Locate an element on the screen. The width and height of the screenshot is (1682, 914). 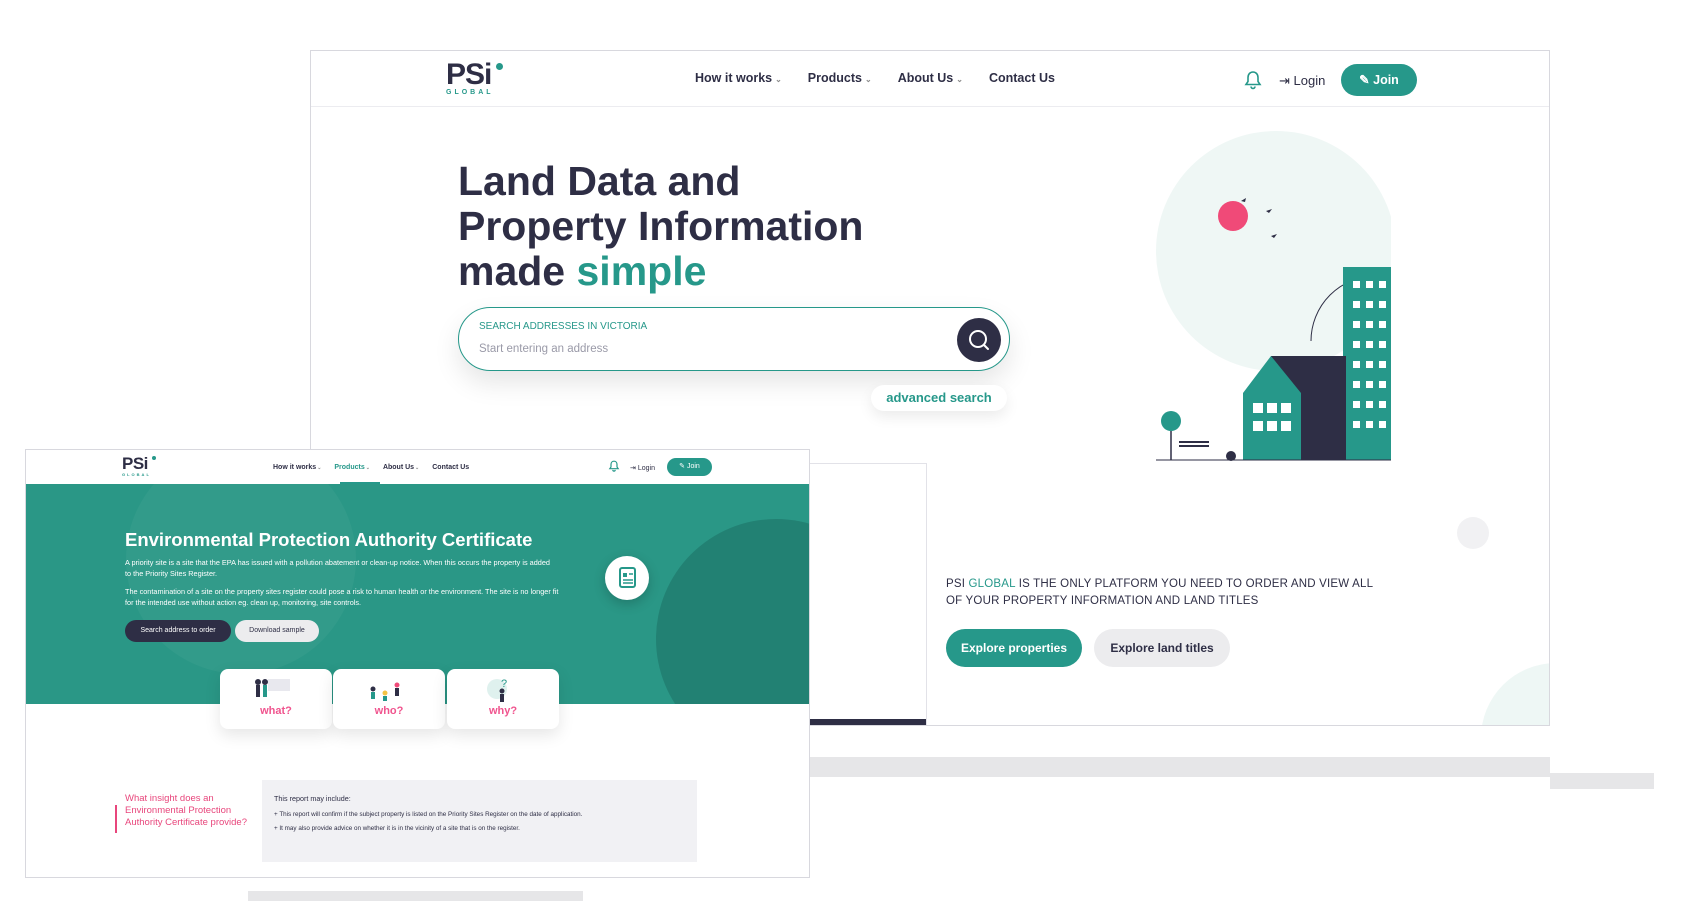
accent-bar is located at coordinates (116, 819).